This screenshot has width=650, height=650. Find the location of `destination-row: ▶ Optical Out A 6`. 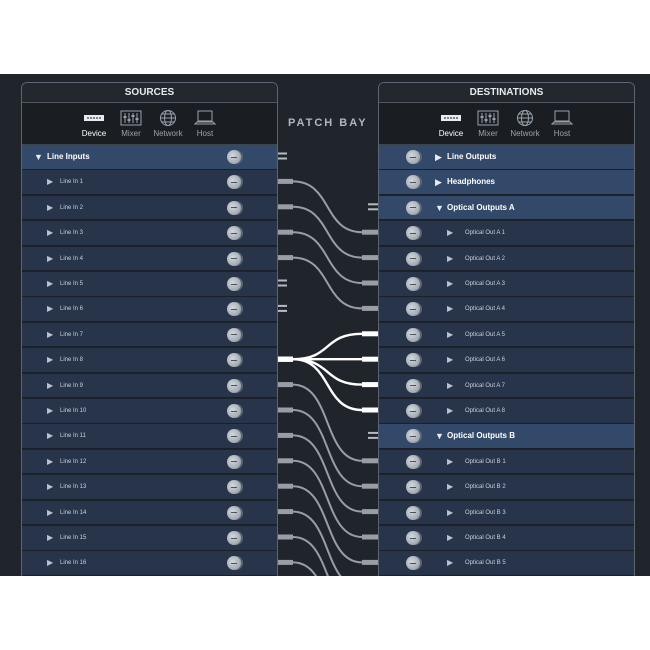

destination-row: ▶ Optical Out A 6 is located at coordinates (506, 360).